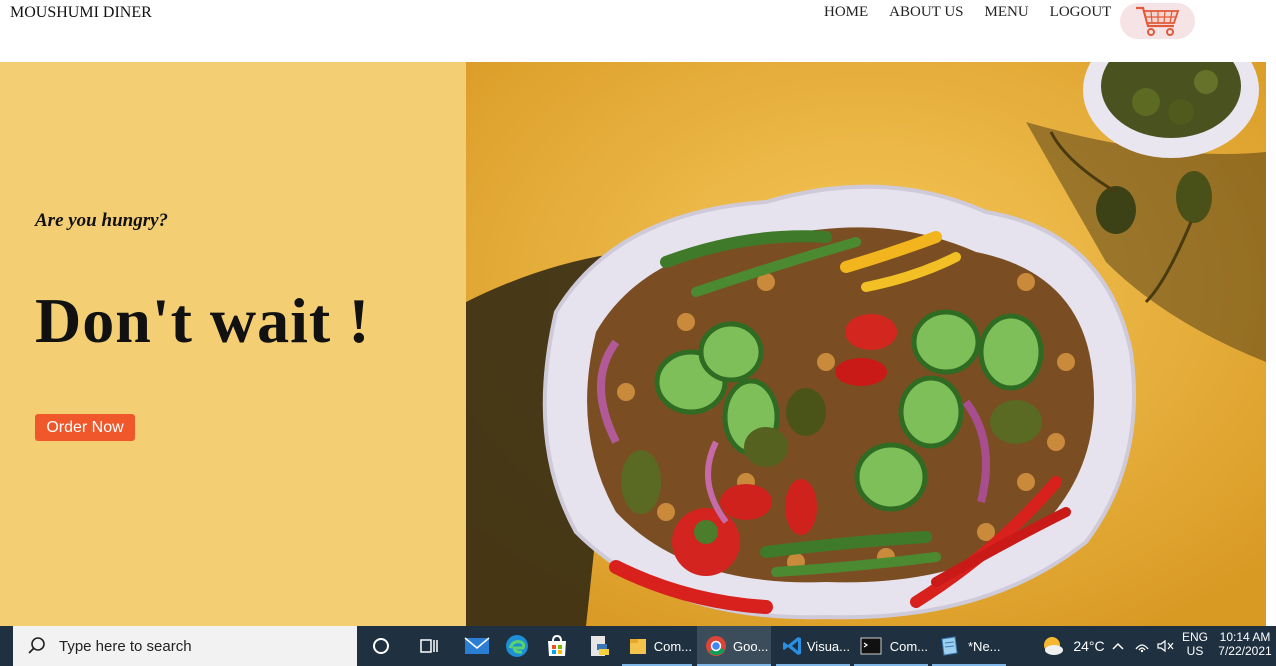 The image size is (1276, 666). Describe the element at coordinates (81, 13) in the screenshot. I see `brand-logo: MOUSHUMI DINER` at that location.